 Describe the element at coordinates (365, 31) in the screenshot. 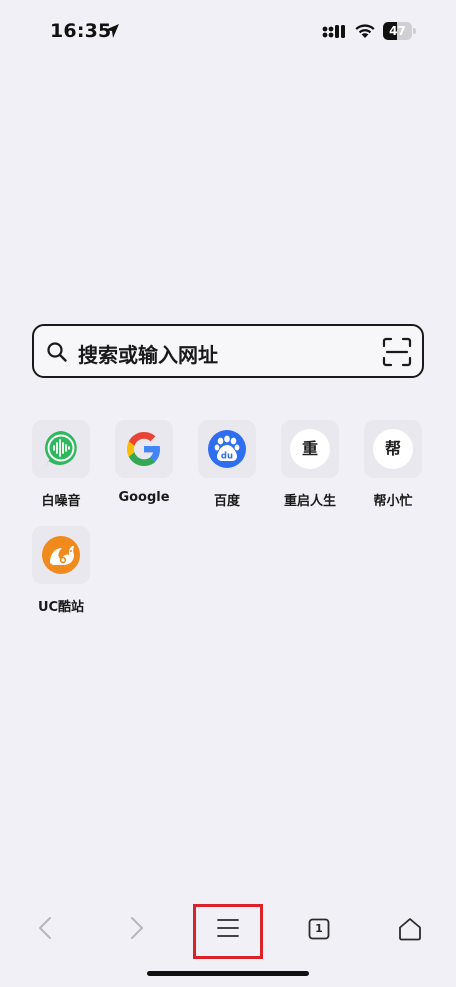

I see `wifi-icon` at that location.